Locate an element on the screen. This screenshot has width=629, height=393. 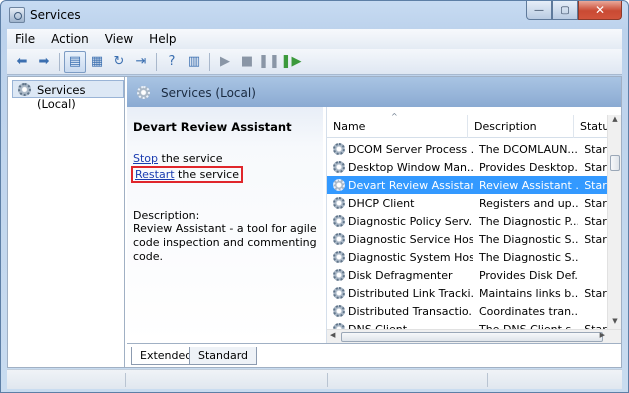
title-bar: Services — ▢ ✕ is located at coordinates (314, 15).